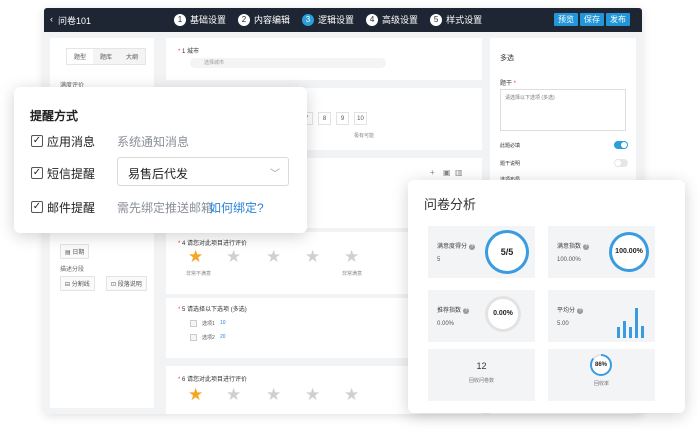 The height and width of the screenshot is (429, 698). I want to click on responses-tile: 12 回收问卷数, so click(481, 375).